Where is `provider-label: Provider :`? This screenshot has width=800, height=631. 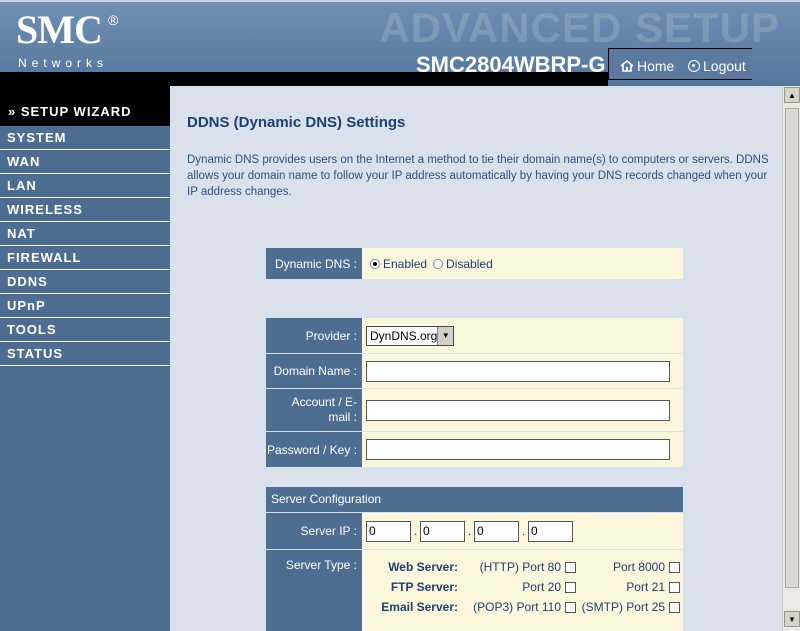
provider-label: Provider : is located at coordinates (314, 335).